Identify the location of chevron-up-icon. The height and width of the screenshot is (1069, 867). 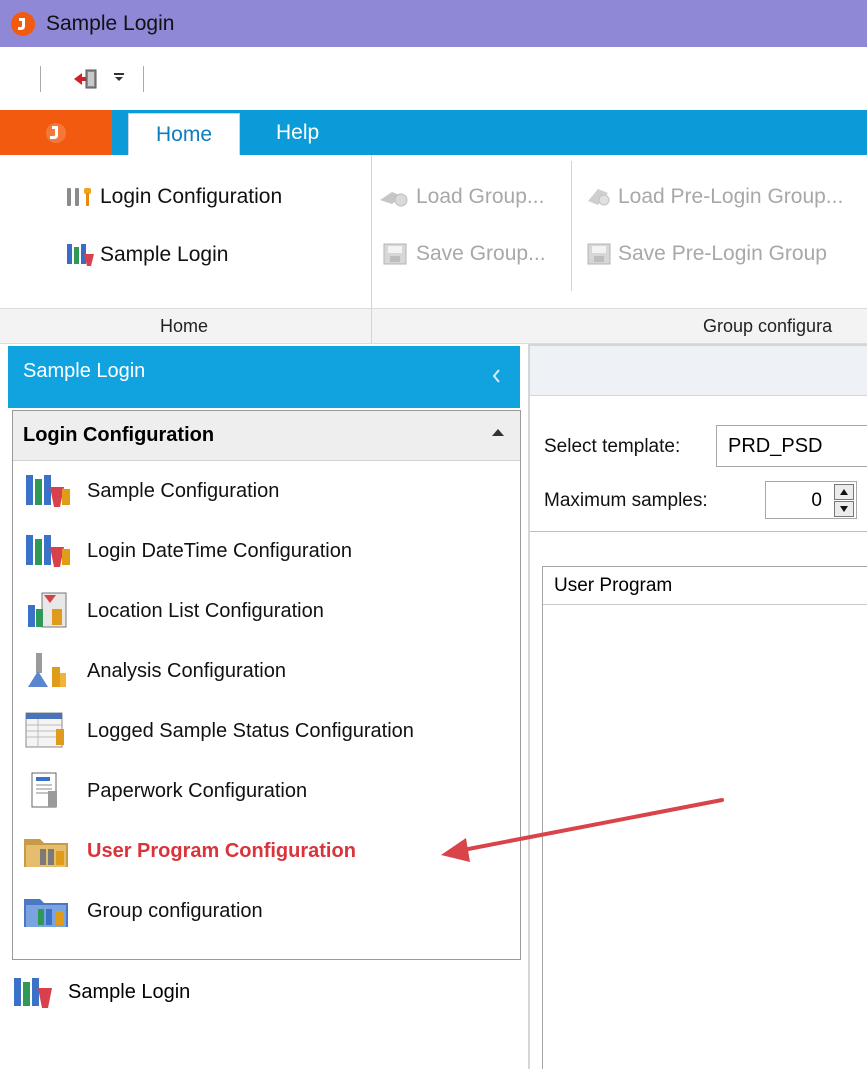
(844, 492).